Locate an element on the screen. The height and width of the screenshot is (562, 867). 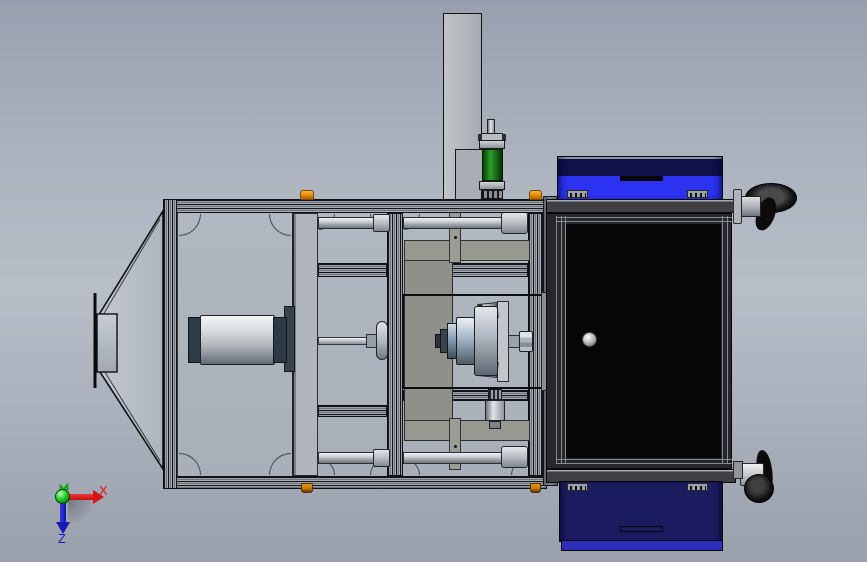
bearing-ring is located at coordinates (452, 341).